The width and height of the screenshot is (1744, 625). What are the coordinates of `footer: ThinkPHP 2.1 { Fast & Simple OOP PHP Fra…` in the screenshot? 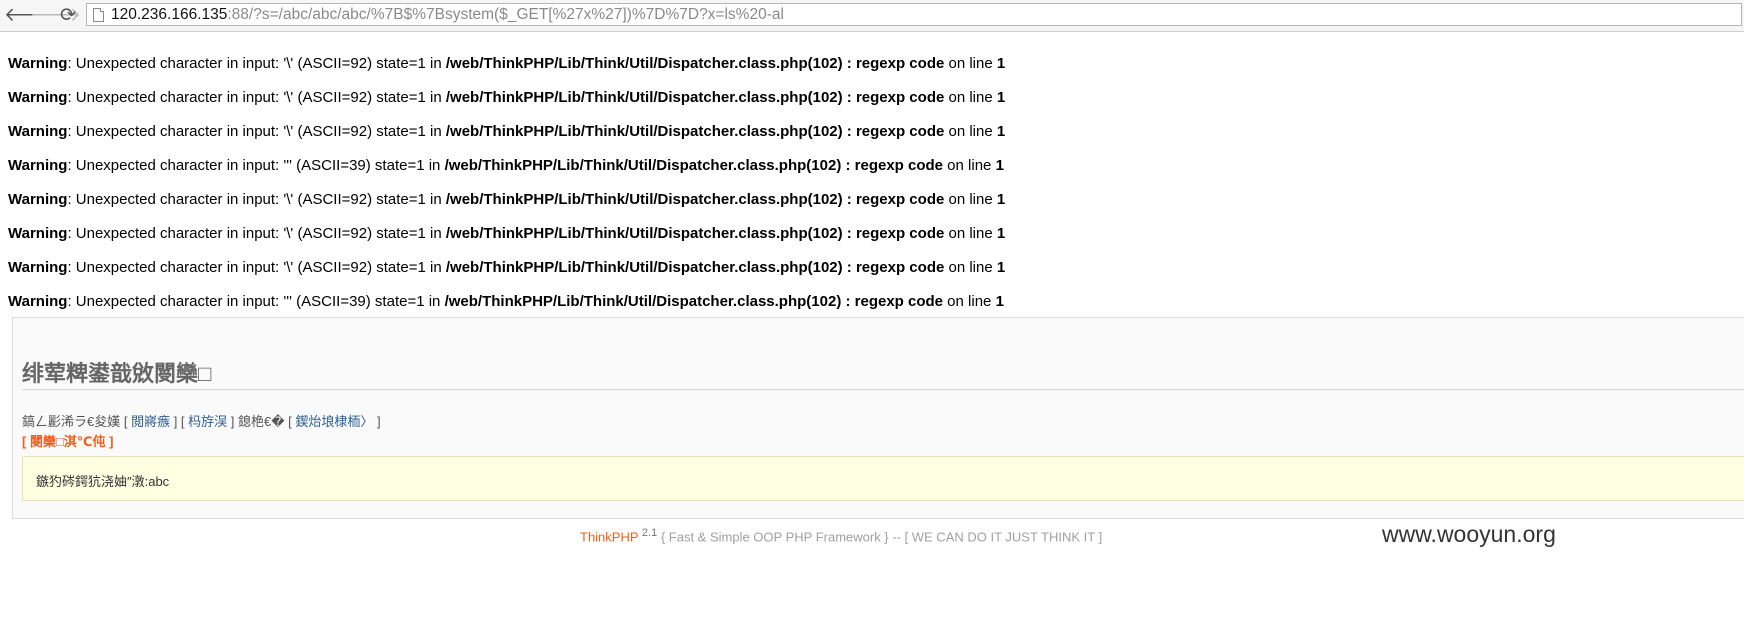 It's located at (841, 535).